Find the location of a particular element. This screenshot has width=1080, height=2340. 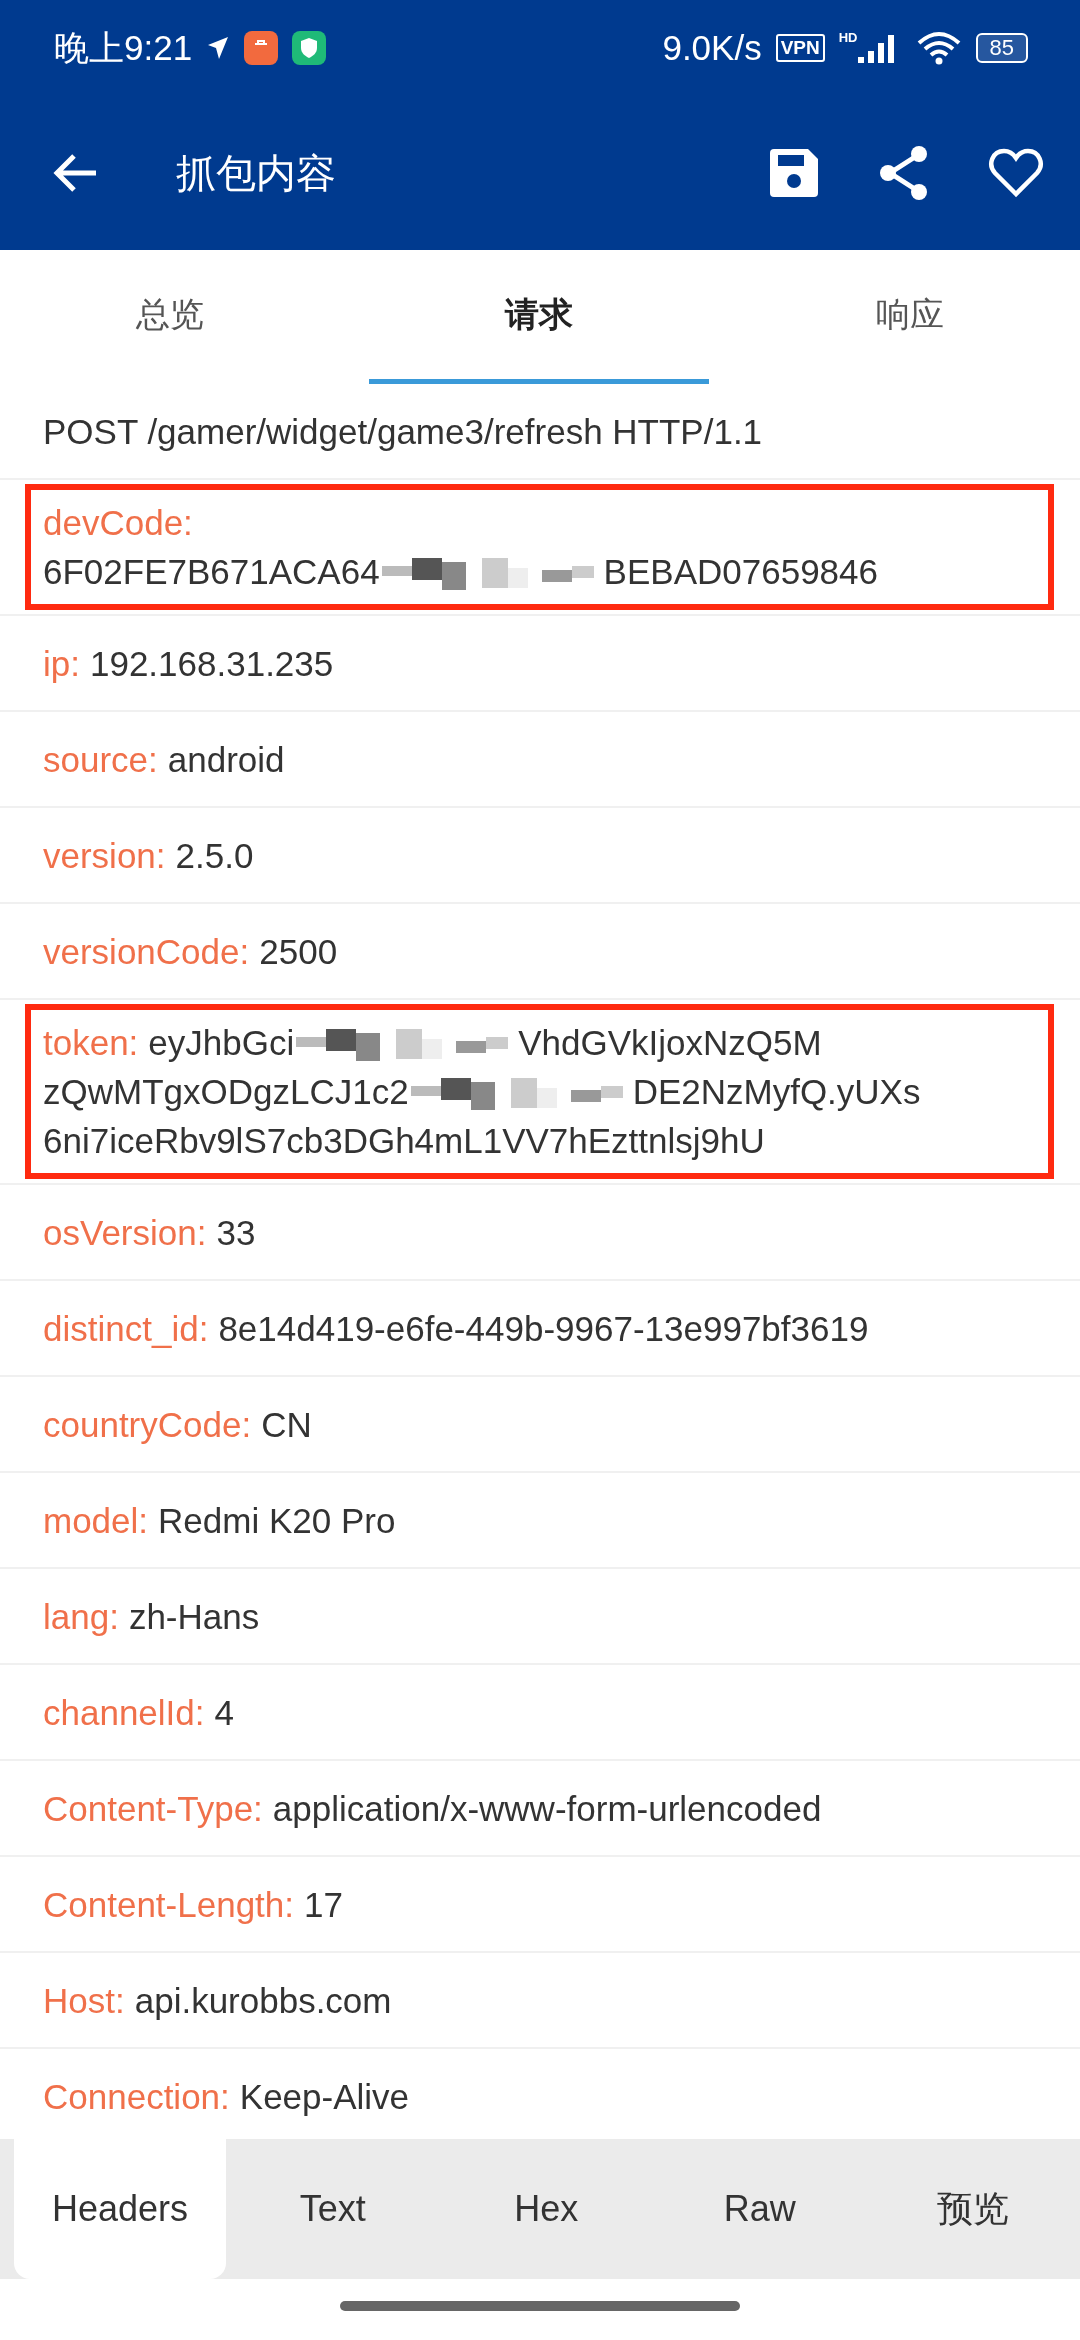

header-value: 6ni7iceRbv9lS7cb3DGh4mL1VV7hEzttnlsj9hU is located at coordinates (404, 1141).